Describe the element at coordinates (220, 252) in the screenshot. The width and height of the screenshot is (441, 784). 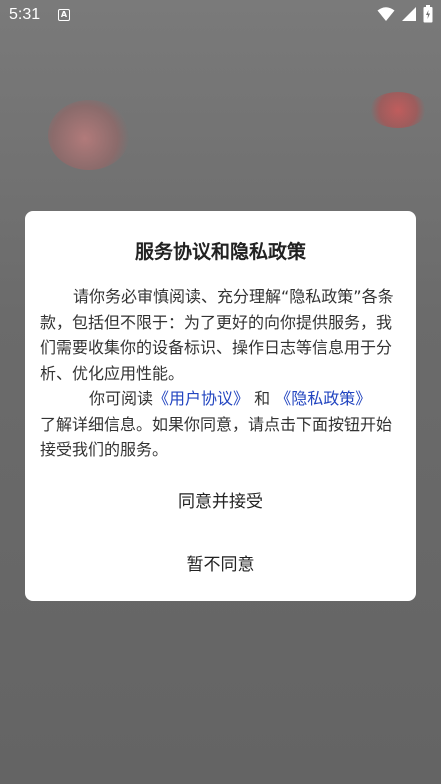
I see `dialog-title: 服务协议和隐私政策` at that location.